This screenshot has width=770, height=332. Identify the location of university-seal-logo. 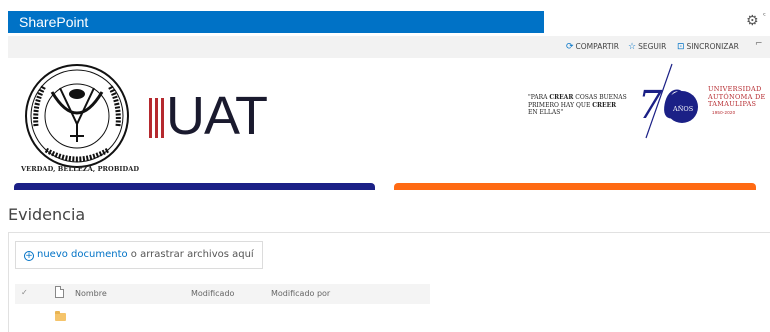
(77, 116).